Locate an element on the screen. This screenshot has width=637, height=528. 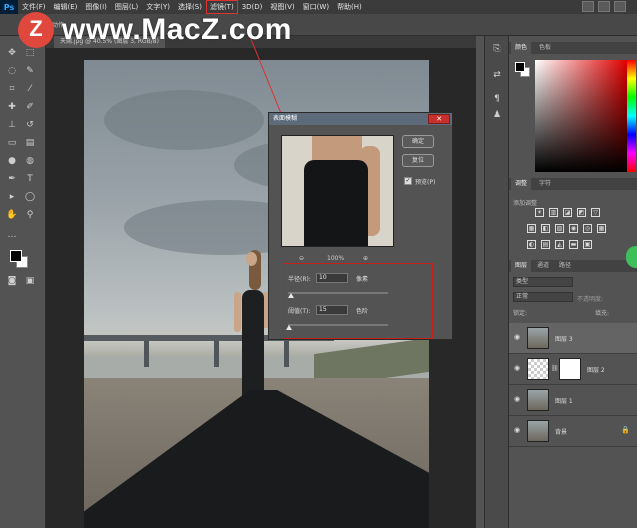
posterize-icon: ▤ is located at coordinates (545, 244).